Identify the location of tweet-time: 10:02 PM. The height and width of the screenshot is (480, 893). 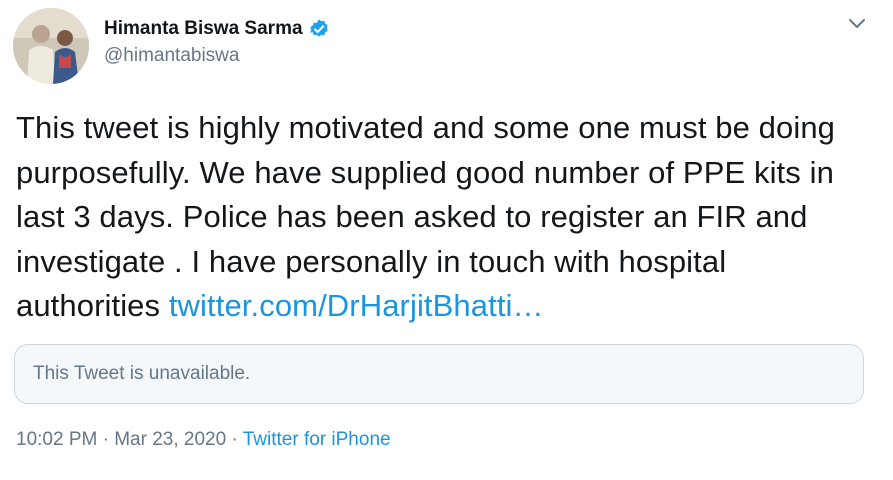
(56, 439).